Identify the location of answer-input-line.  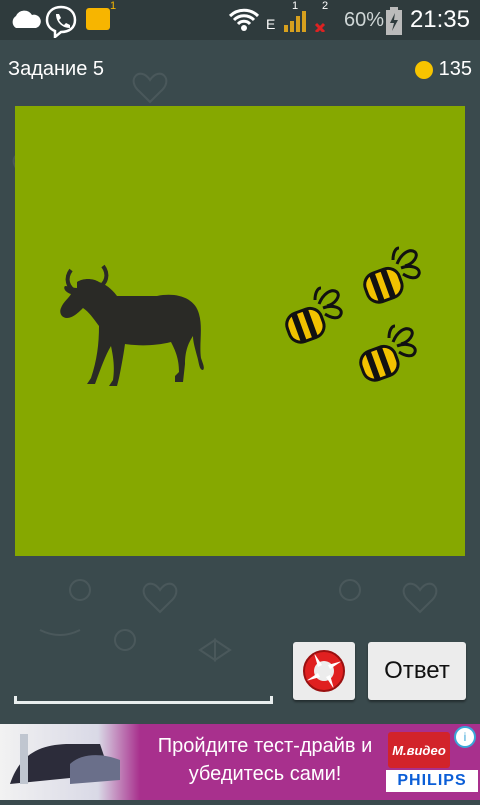
(143, 700).